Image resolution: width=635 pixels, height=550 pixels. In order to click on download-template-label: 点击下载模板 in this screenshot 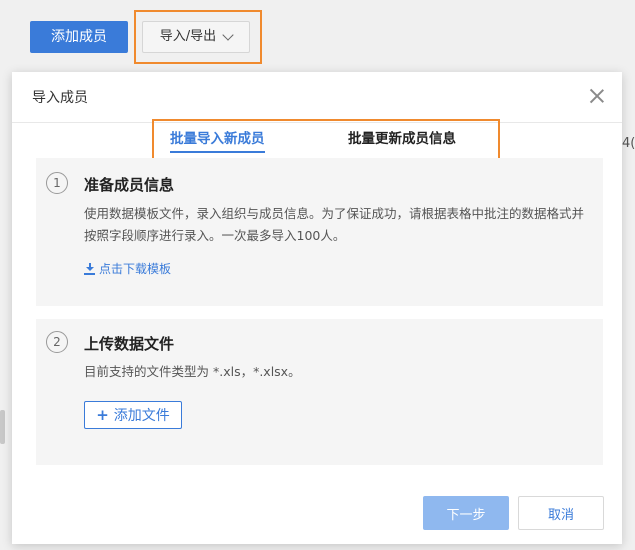, I will do `click(135, 269)`.